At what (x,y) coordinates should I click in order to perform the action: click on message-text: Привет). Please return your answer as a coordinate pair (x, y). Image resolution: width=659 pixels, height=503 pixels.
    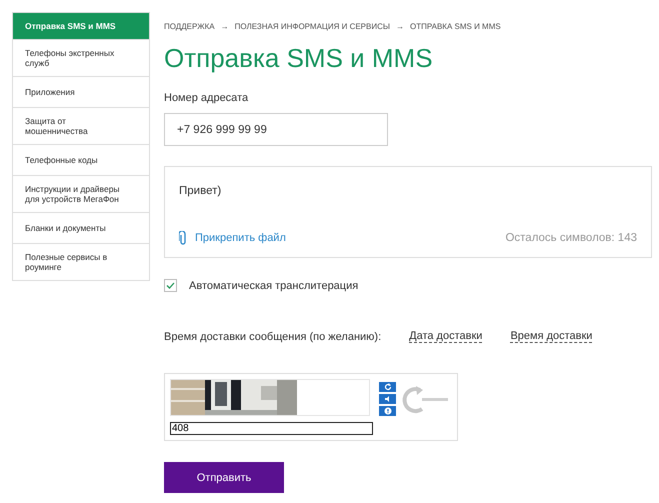
    Looking at the image, I should click on (200, 191).